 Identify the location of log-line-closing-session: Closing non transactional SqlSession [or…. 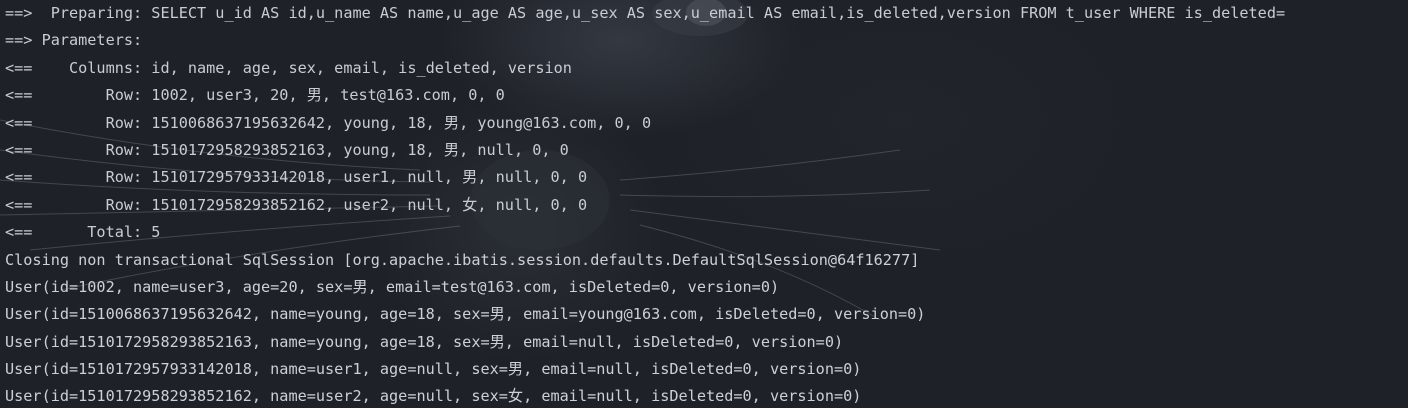
(462, 259).